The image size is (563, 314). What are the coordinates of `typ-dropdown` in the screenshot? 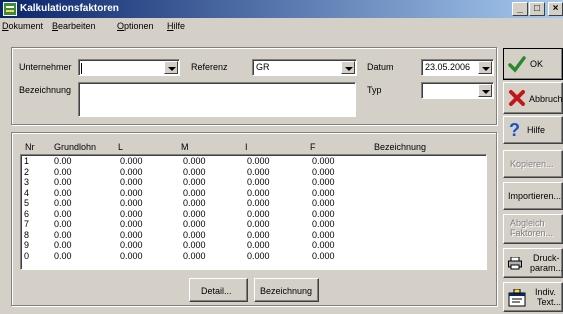 It's located at (457, 90).